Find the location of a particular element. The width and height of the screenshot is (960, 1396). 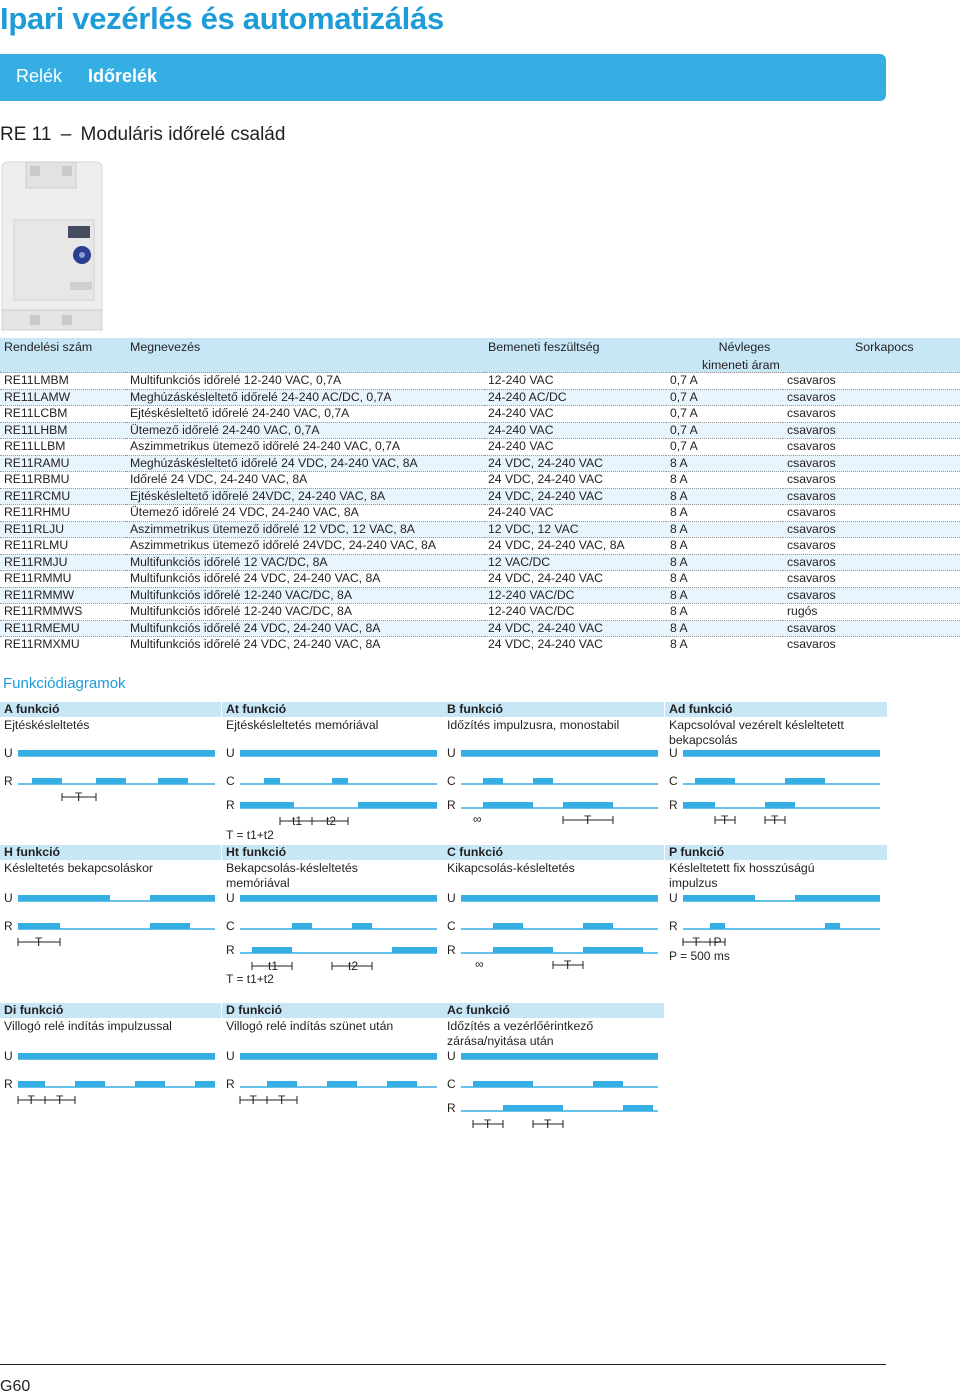

diagram-ht: UCRt1 t2 is located at coordinates (331, 932).